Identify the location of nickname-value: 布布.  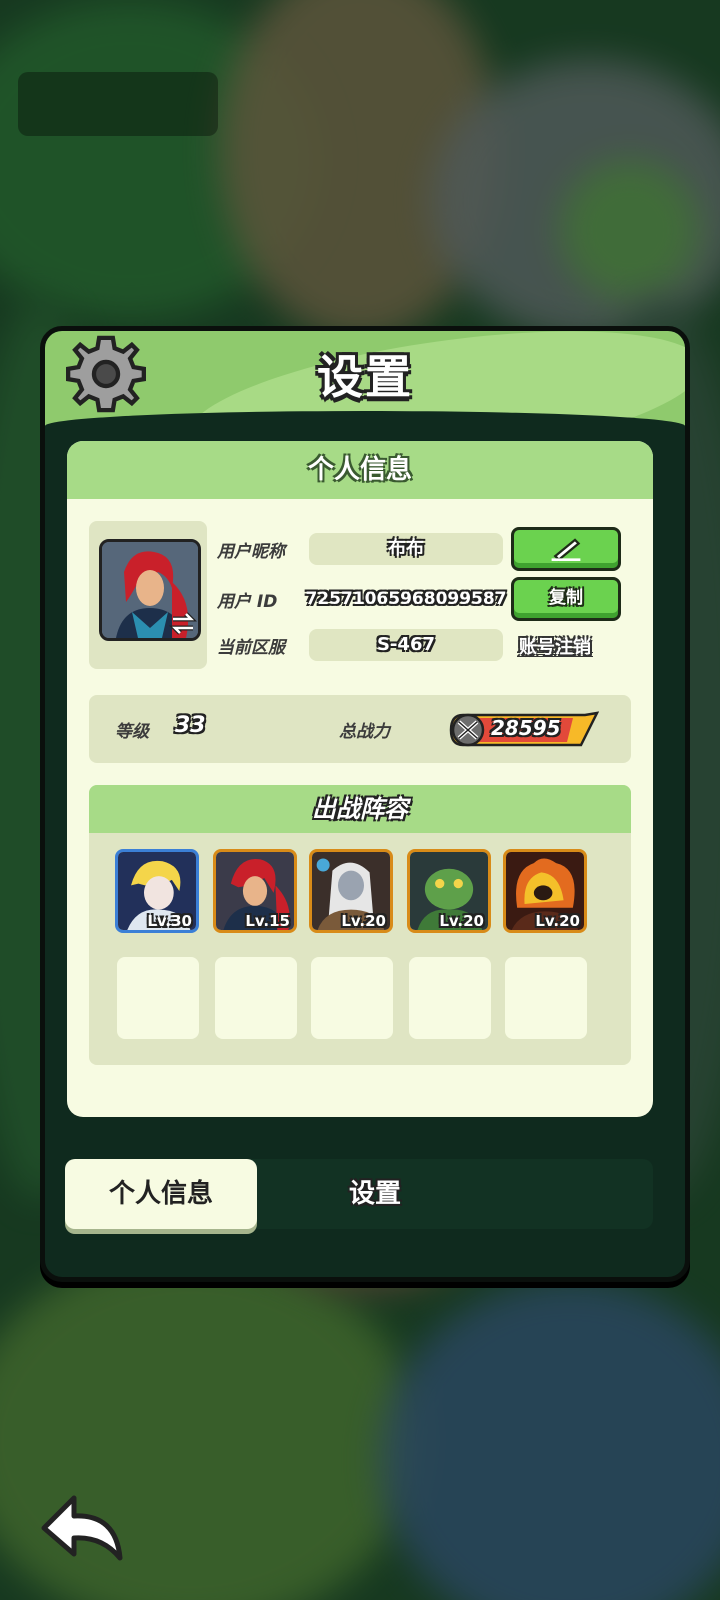
(406, 549).